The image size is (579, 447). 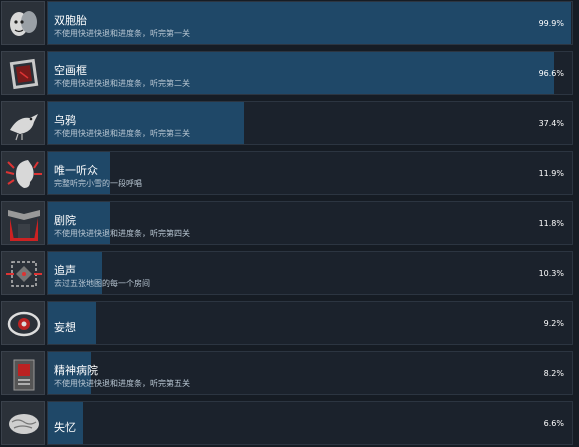 I want to click on achievement-title: 追声, so click(x=65, y=270).